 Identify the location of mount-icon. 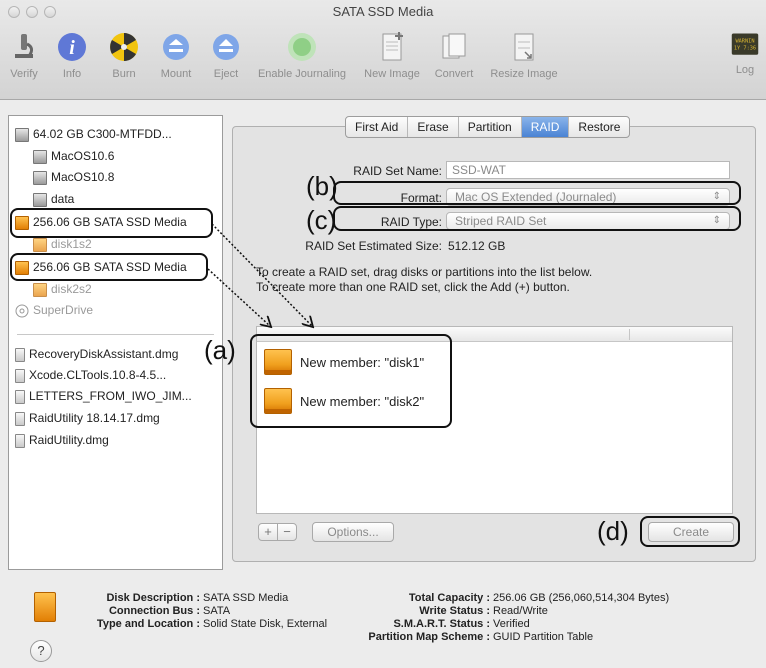
(176, 47).